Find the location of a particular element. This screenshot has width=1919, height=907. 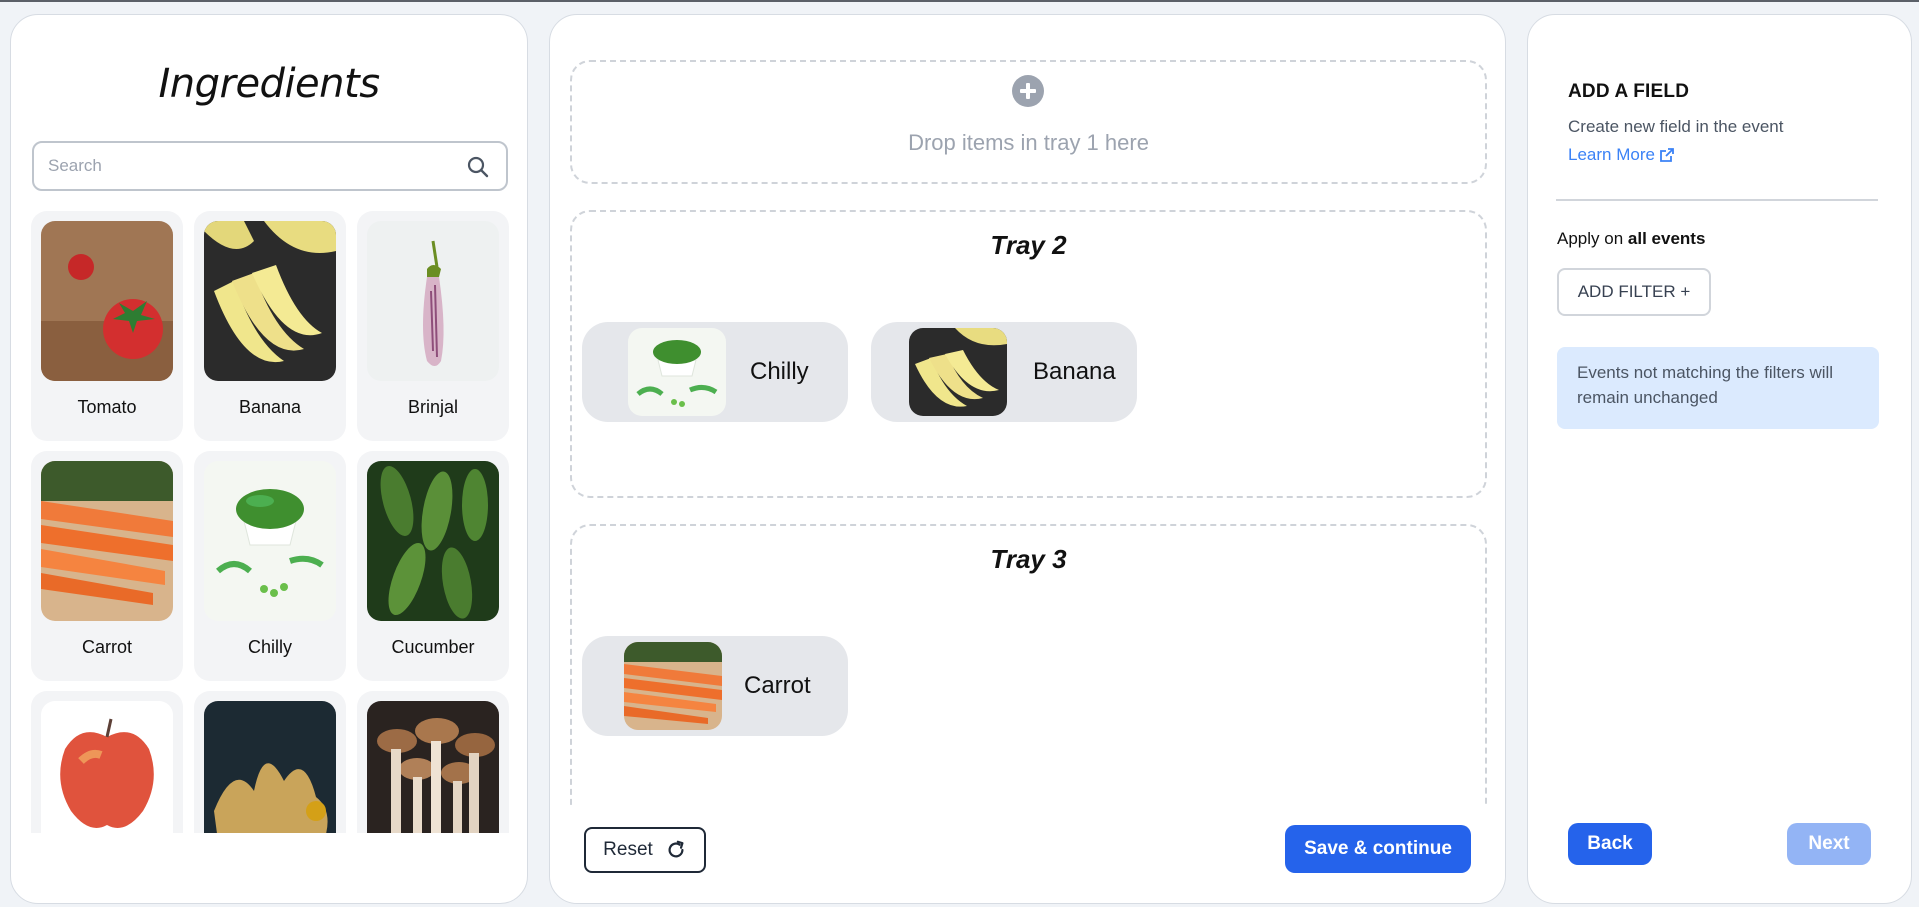

tray-2-title: Tray 2 is located at coordinates (1028, 245).